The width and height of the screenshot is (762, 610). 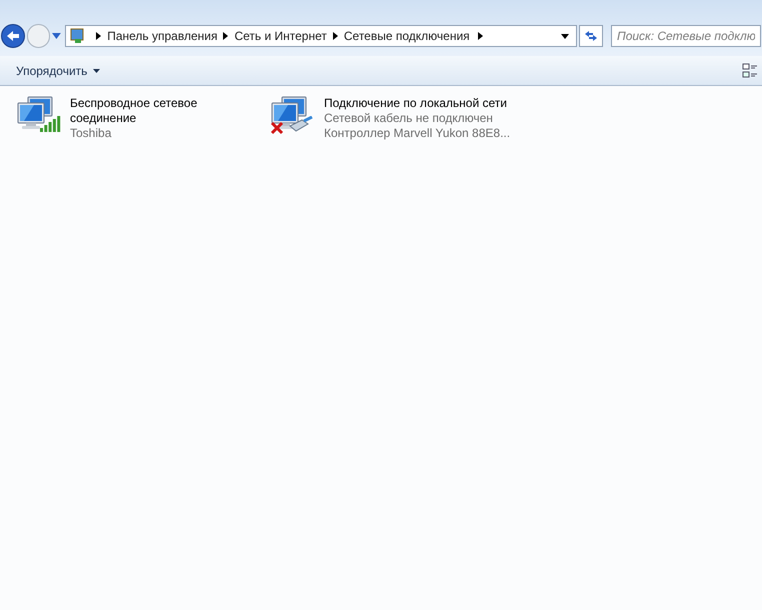 I want to click on back-button, so click(x=13, y=36).